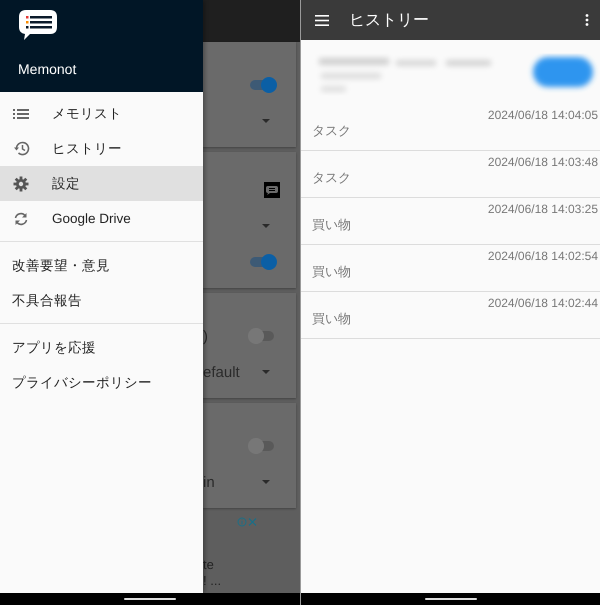 This screenshot has width=600, height=605. Describe the element at coordinates (221, 372) in the screenshot. I see `setting-text: efault` at that location.